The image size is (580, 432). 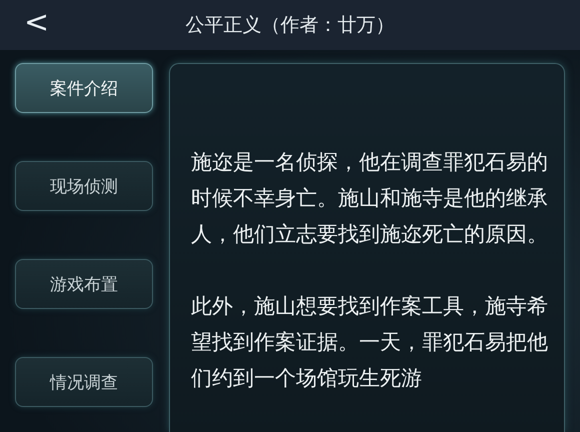 What do you see at coordinates (290, 25) in the screenshot?
I see `page-title: 公平正义（作者：廿万）` at bounding box center [290, 25].